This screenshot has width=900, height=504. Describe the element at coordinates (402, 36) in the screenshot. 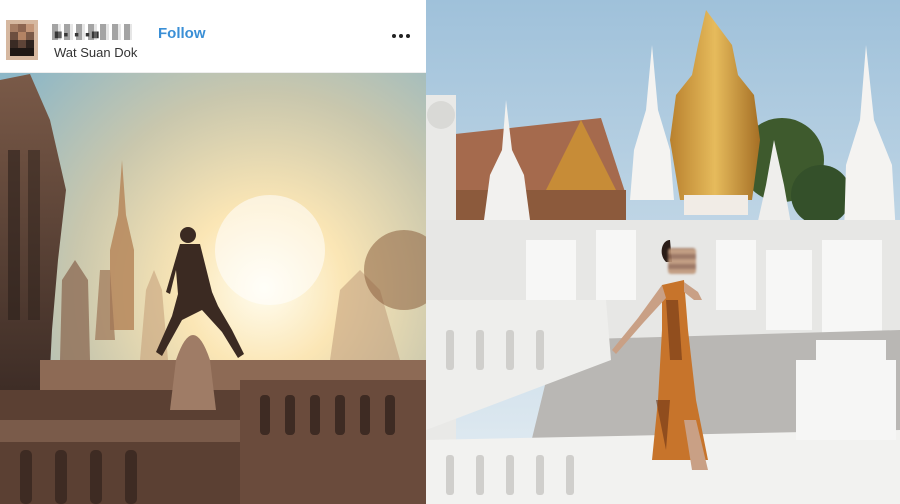

I see `more-options-icon` at that location.